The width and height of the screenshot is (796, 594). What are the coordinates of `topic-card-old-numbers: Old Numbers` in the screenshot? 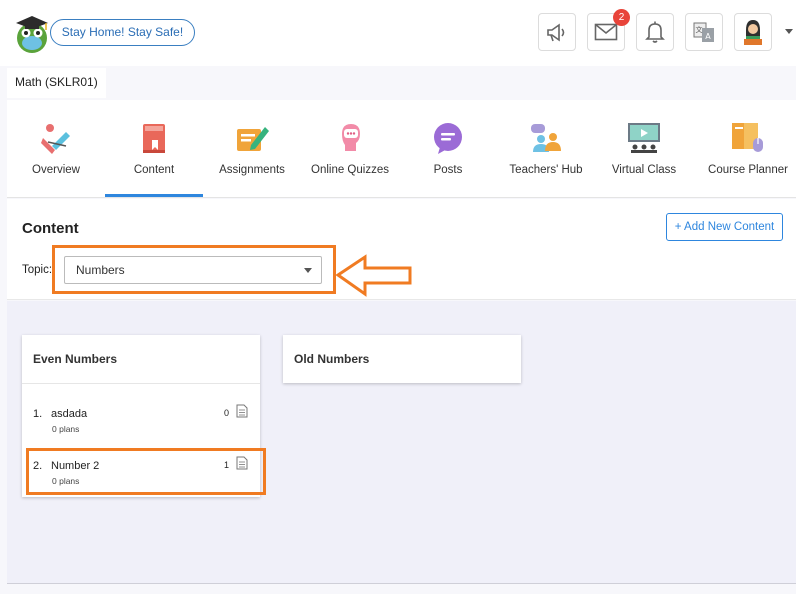 It's located at (402, 359).